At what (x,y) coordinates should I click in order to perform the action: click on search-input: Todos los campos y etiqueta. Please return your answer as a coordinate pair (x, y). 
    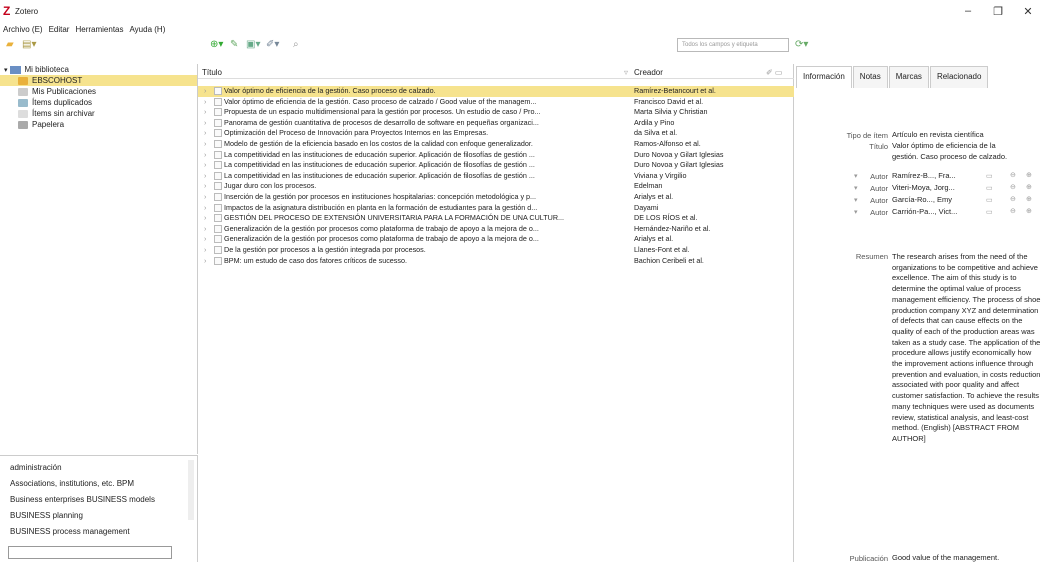
    Looking at the image, I should click on (733, 45).